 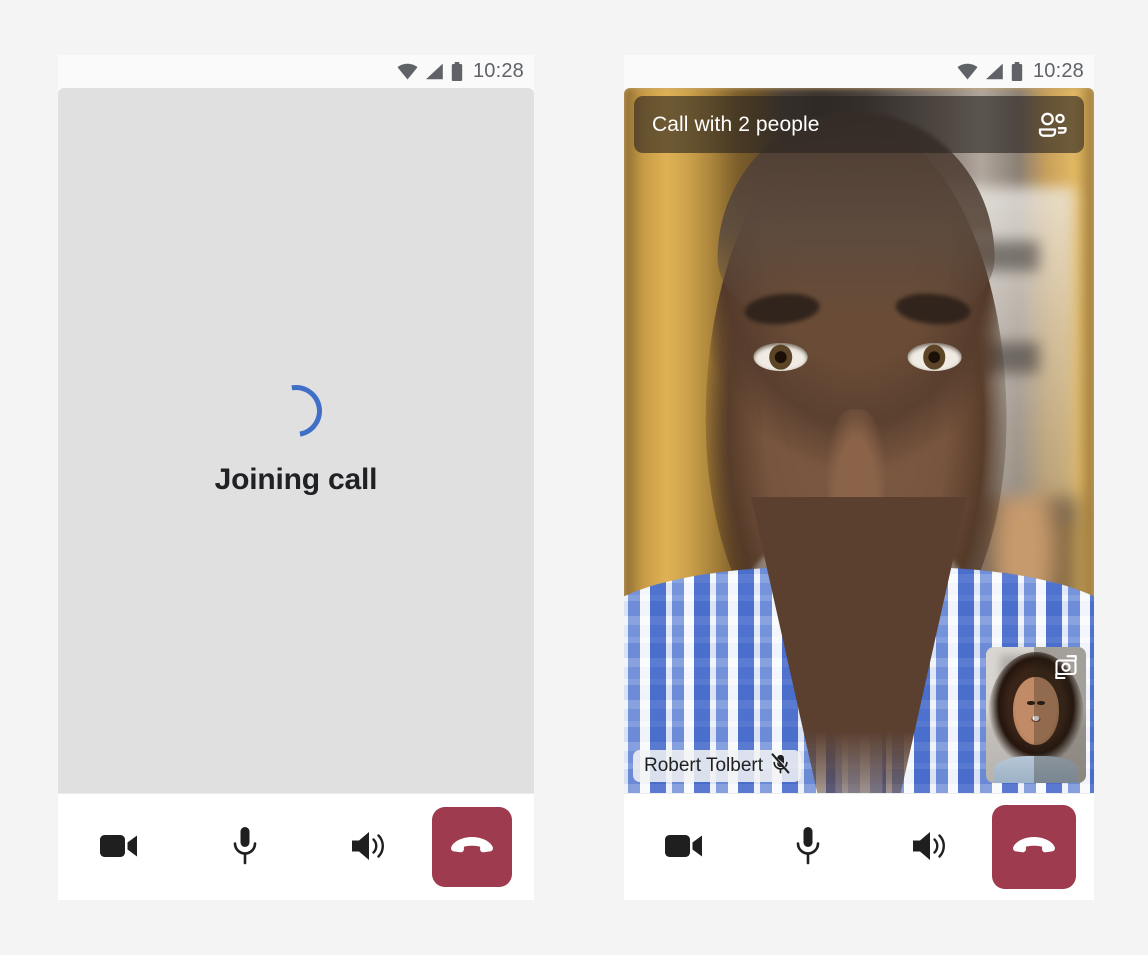 I want to click on loading-spinner-icon, so click(x=296, y=410).